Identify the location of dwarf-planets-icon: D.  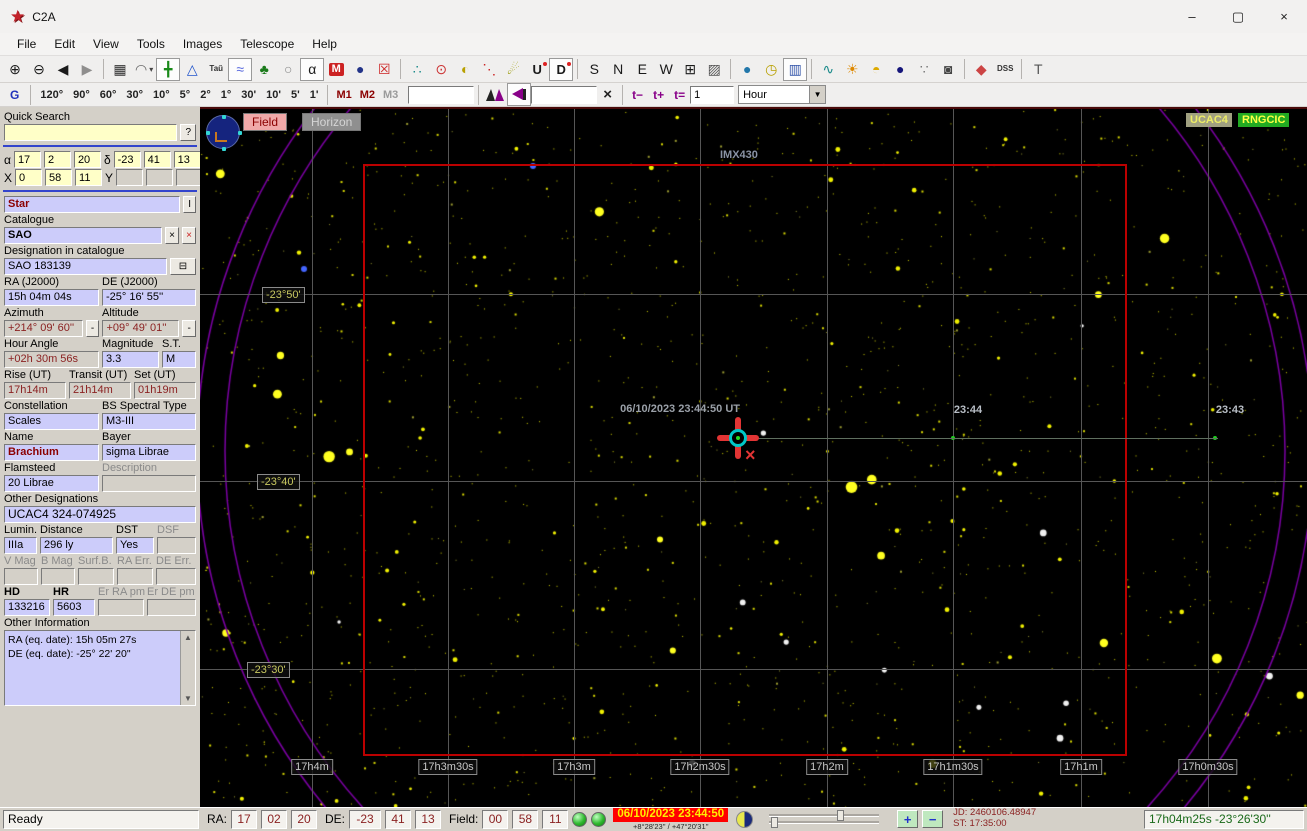
(561, 69).